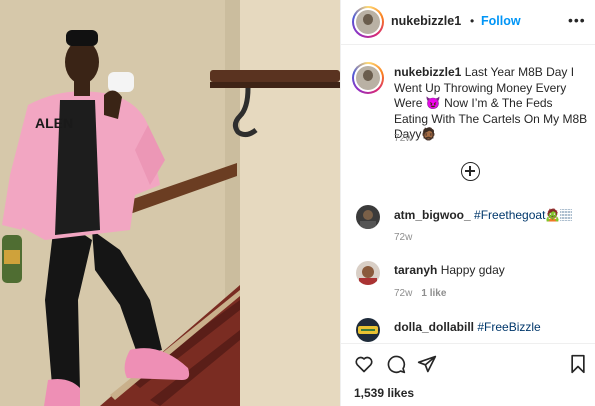 This screenshot has width=595, height=406. I want to click on comment-icon, so click(396, 364).